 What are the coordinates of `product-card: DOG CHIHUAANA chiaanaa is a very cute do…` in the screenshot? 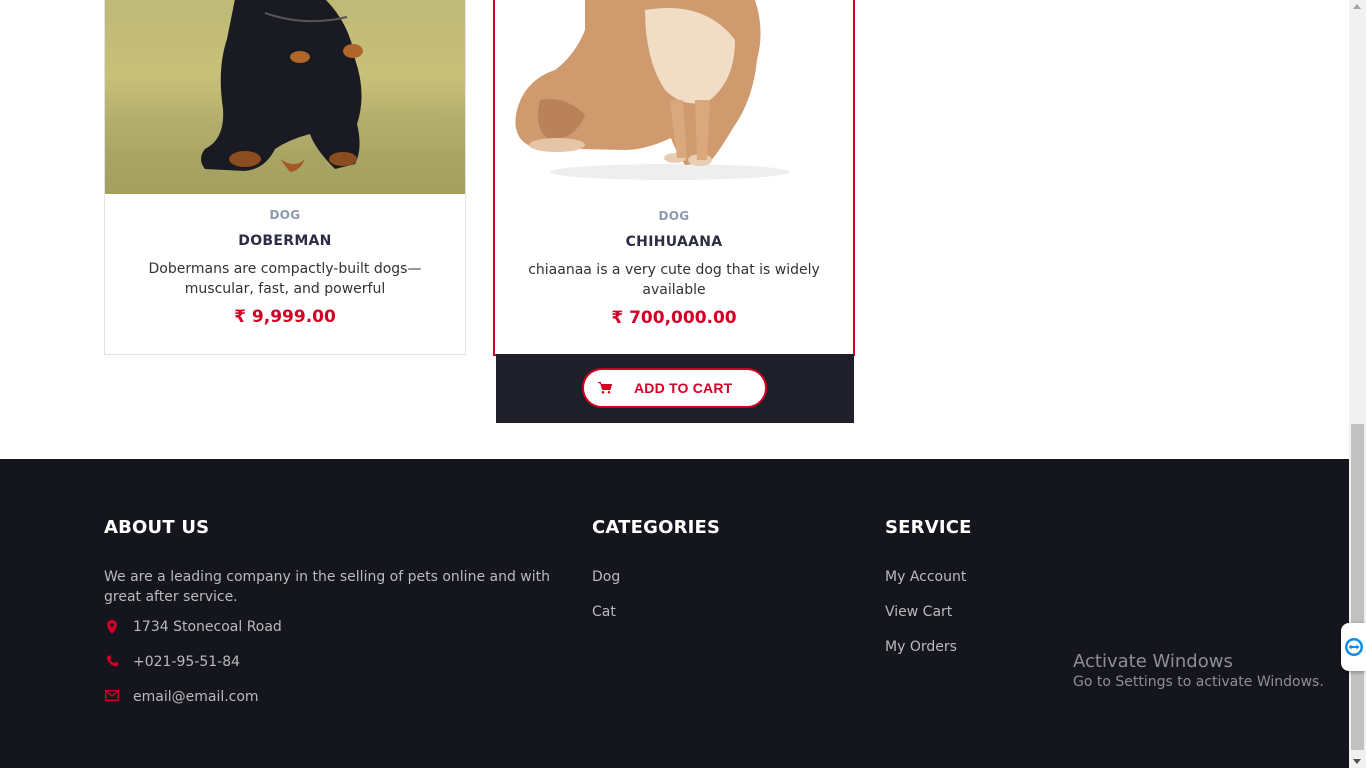 It's located at (674, 178).